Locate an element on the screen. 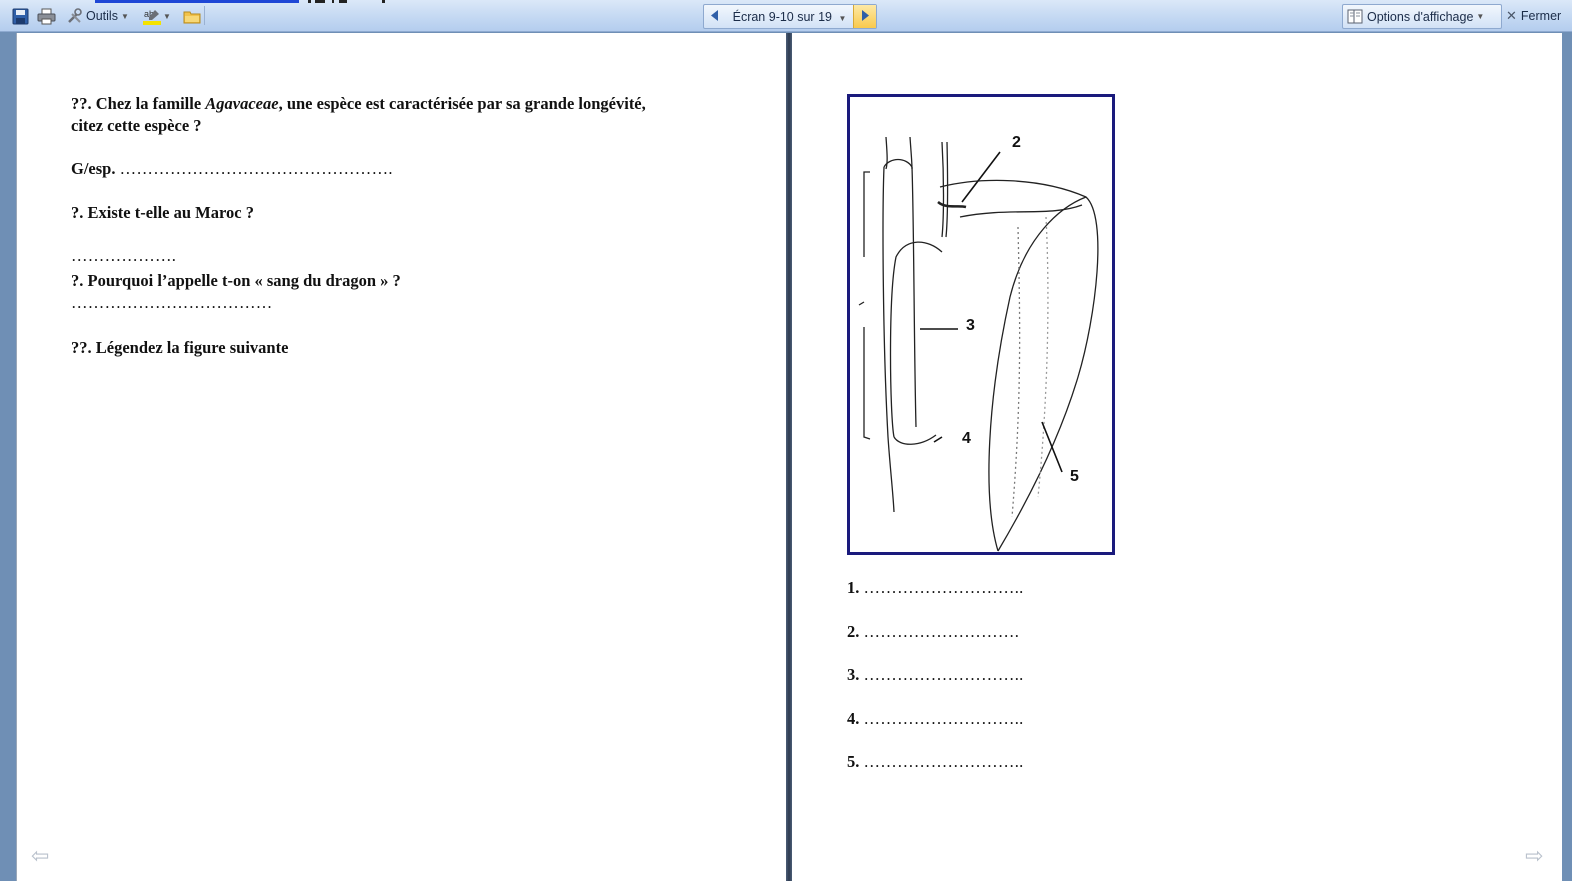  legend-number: 2. is located at coordinates (853, 631).